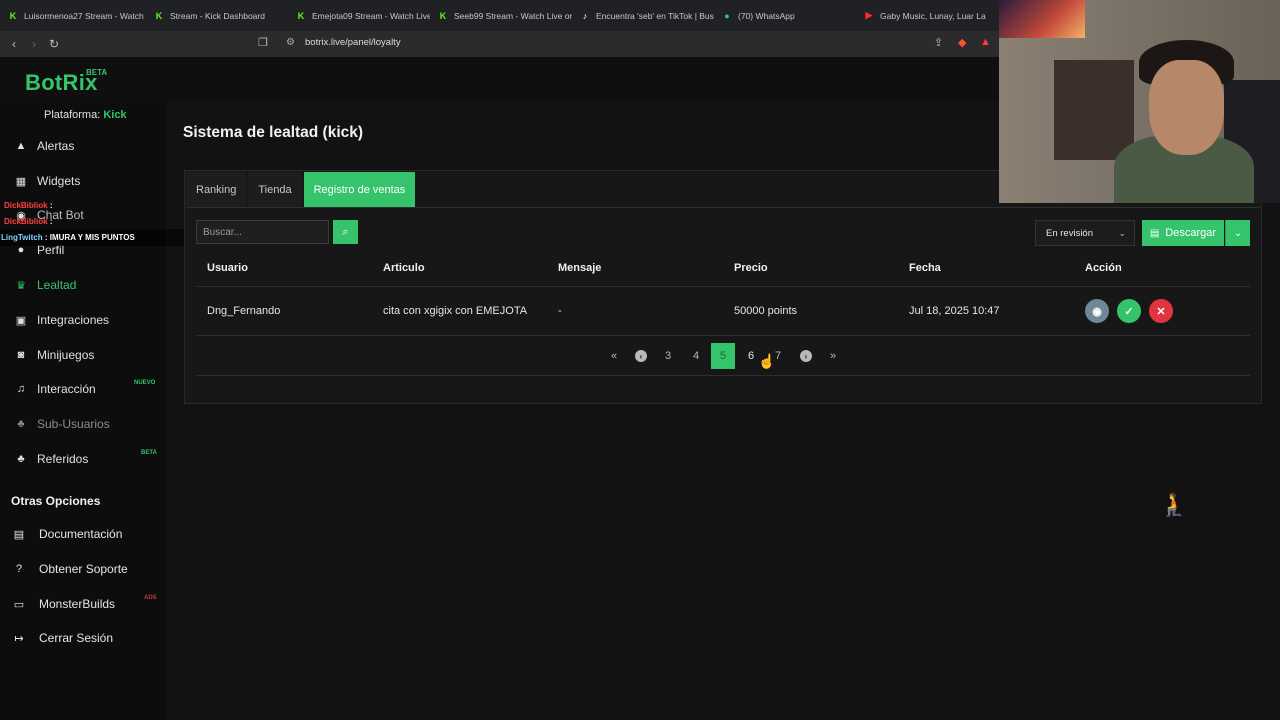 The height and width of the screenshot is (720, 1280). What do you see at coordinates (73, 15) in the screenshot?
I see `browser-tab: K Luisormenoa27 Stream - Watch` at bounding box center [73, 15].